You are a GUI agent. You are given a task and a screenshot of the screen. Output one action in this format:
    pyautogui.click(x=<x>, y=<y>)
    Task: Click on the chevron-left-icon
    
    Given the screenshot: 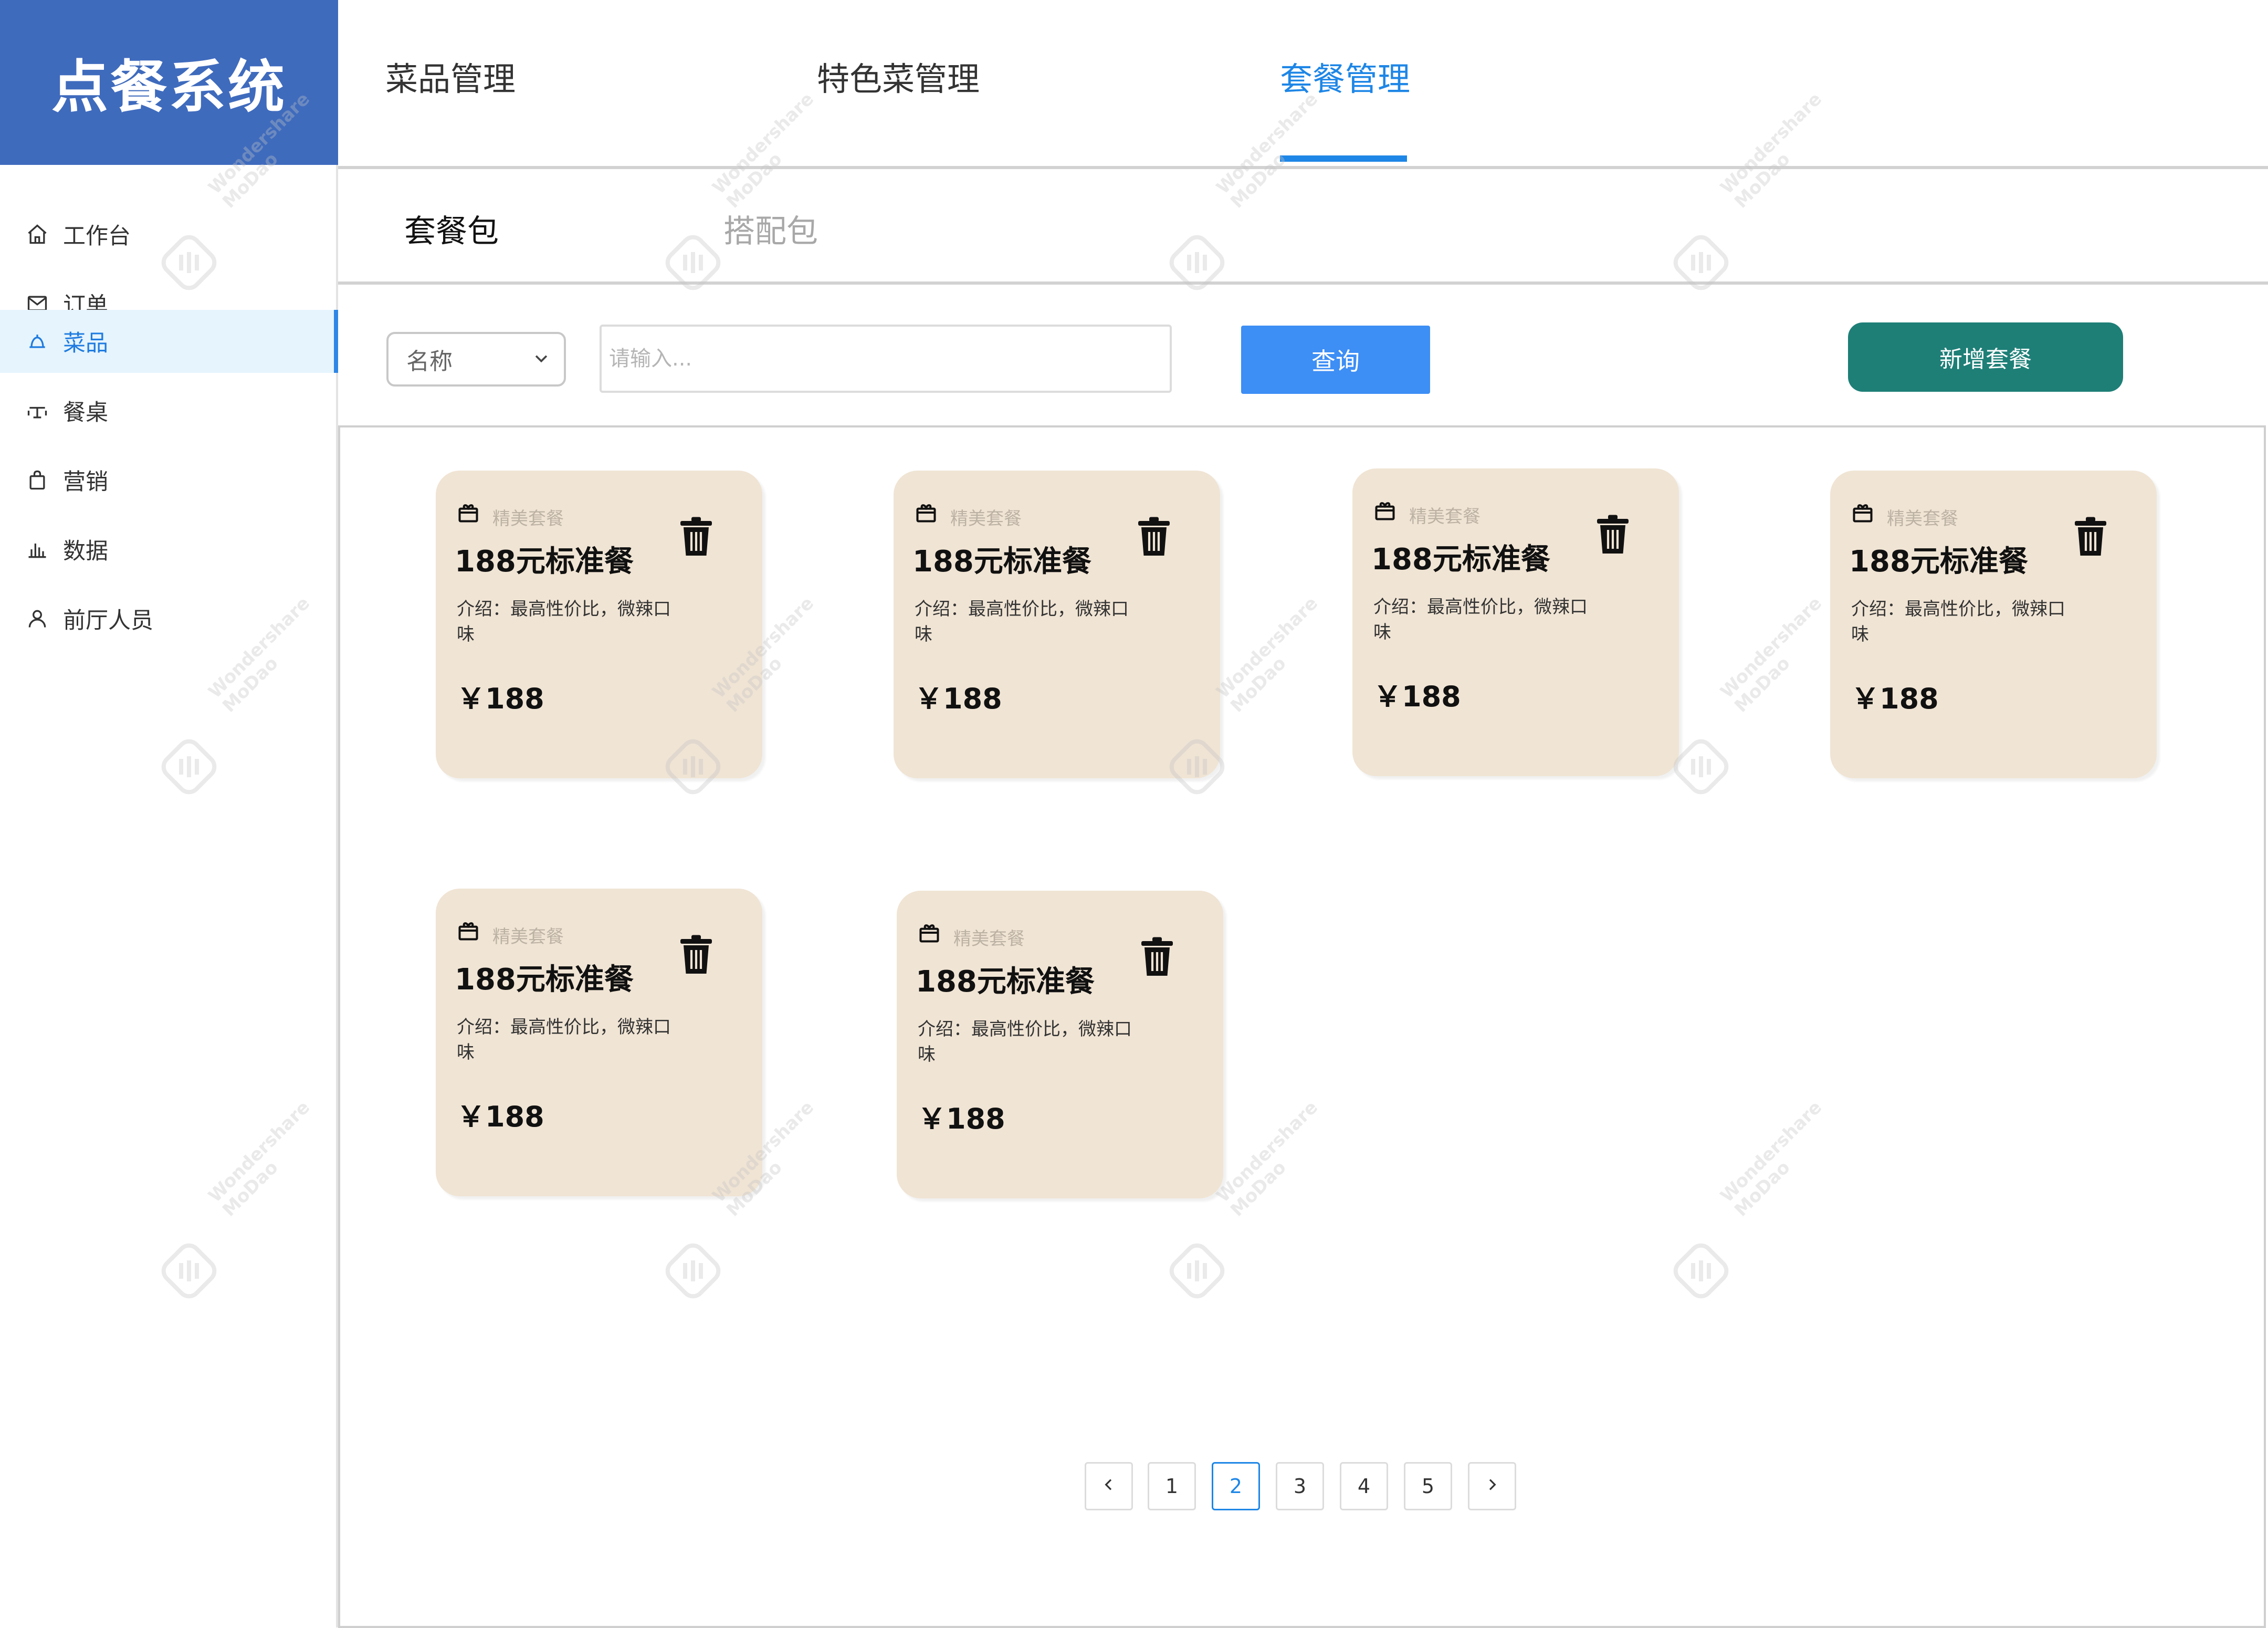 What is the action you would take?
    pyautogui.click(x=1108, y=1486)
    